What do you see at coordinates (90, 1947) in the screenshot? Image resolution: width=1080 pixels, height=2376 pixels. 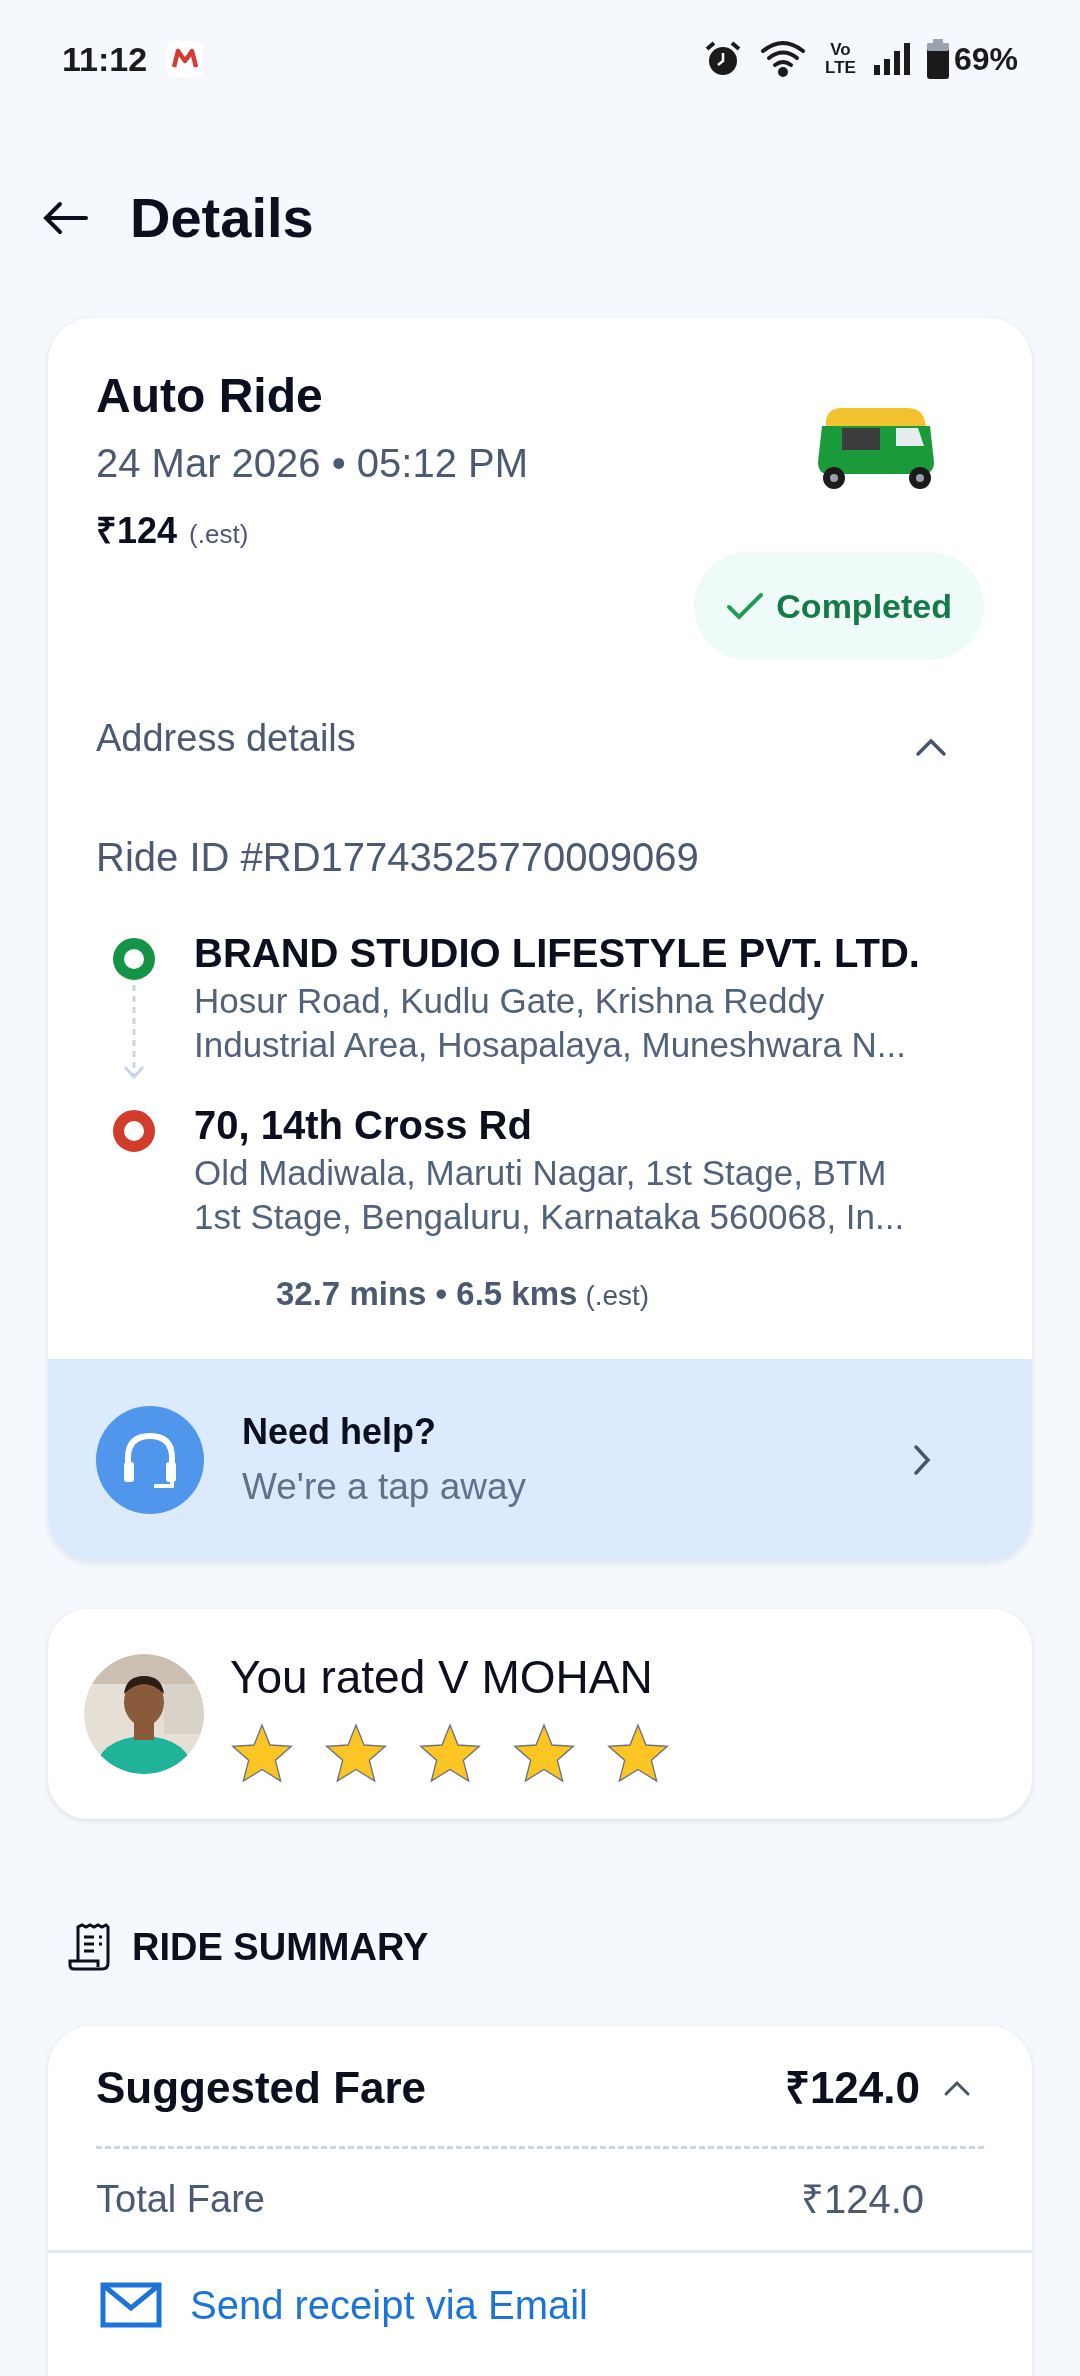 I see `receipt-icon` at bounding box center [90, 1947].